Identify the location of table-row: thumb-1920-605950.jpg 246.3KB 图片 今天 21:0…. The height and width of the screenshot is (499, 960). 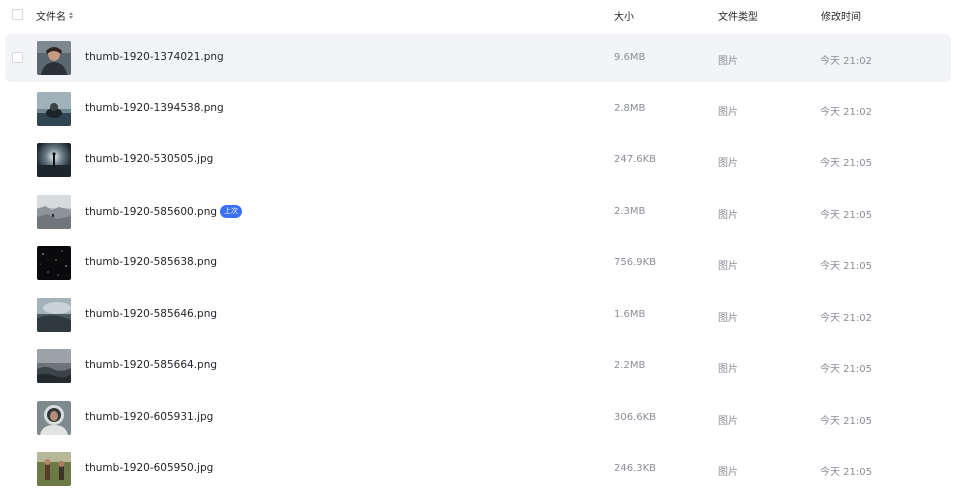
(478, 469).